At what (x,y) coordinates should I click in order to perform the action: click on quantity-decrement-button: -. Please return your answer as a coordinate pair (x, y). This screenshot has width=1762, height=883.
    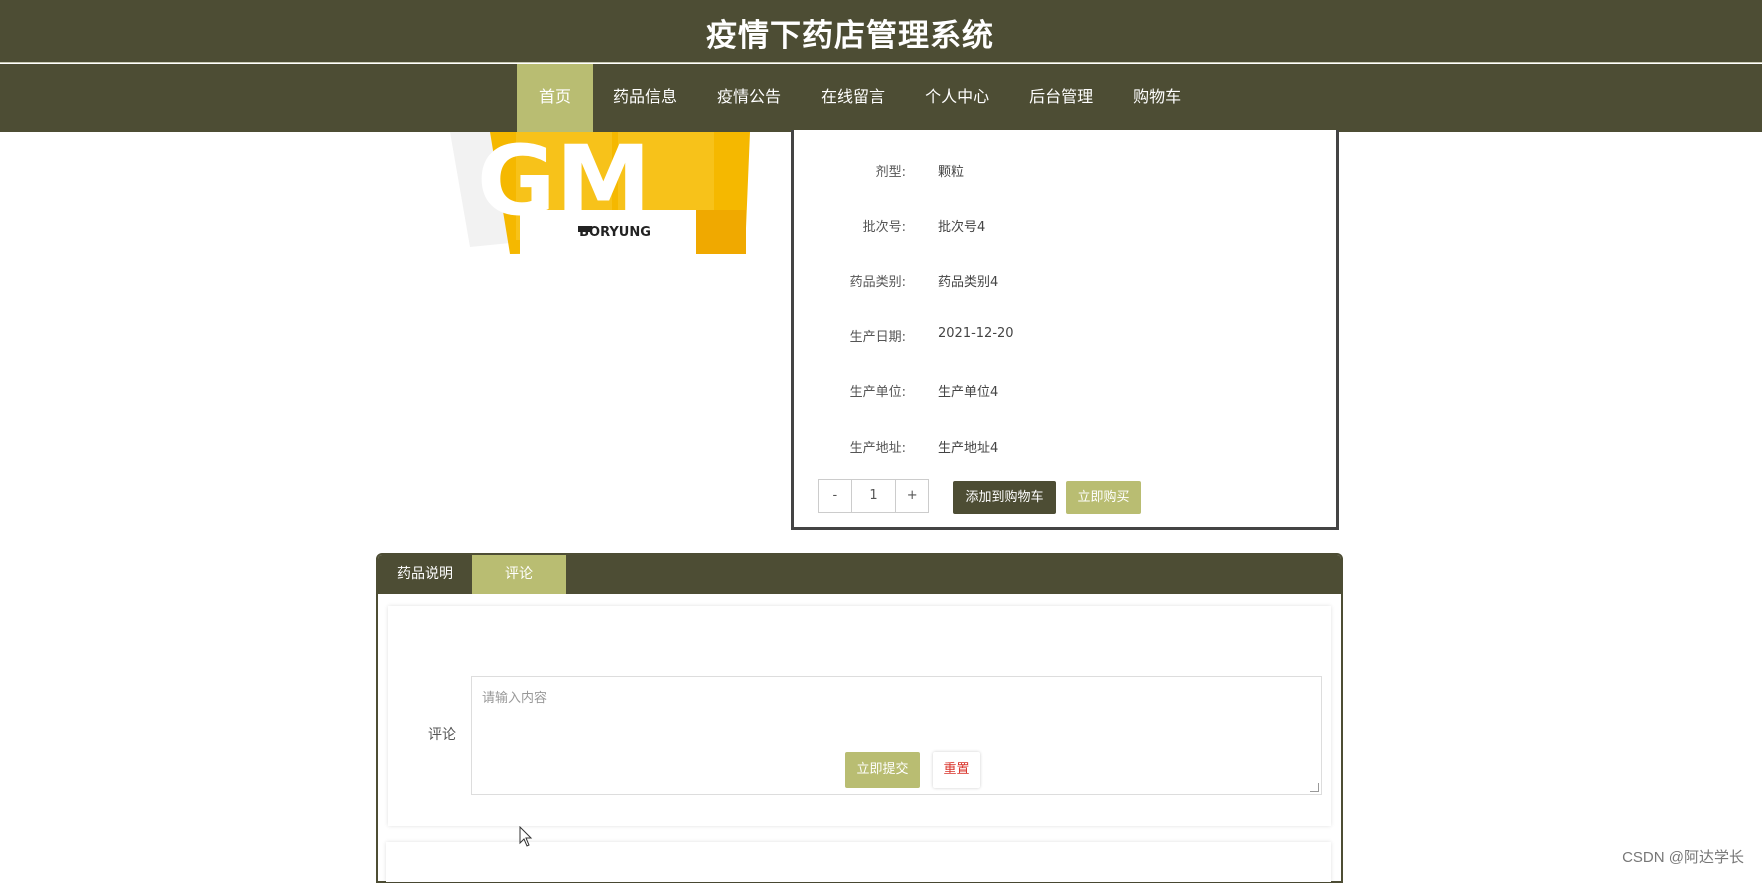
    Looking at the image, I should click on (835, 496).